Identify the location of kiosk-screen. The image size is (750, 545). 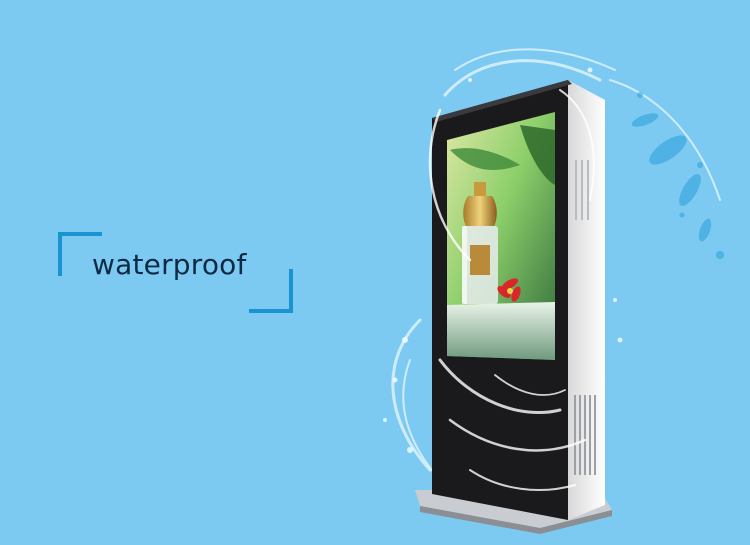
(501, 236).